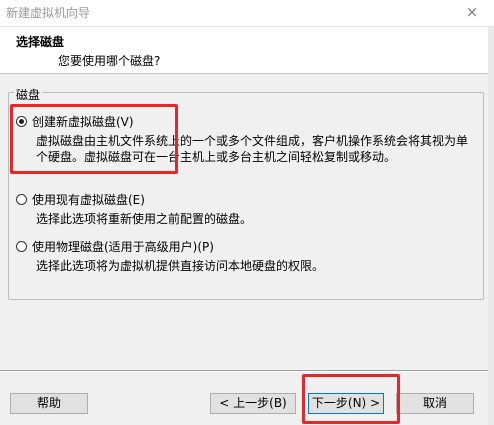  What do you see at coordinates (109, 61) in the screenshot?
I see `page-subtitle: 您要使用哪个磁盘?` at bounding box center [109, 61].